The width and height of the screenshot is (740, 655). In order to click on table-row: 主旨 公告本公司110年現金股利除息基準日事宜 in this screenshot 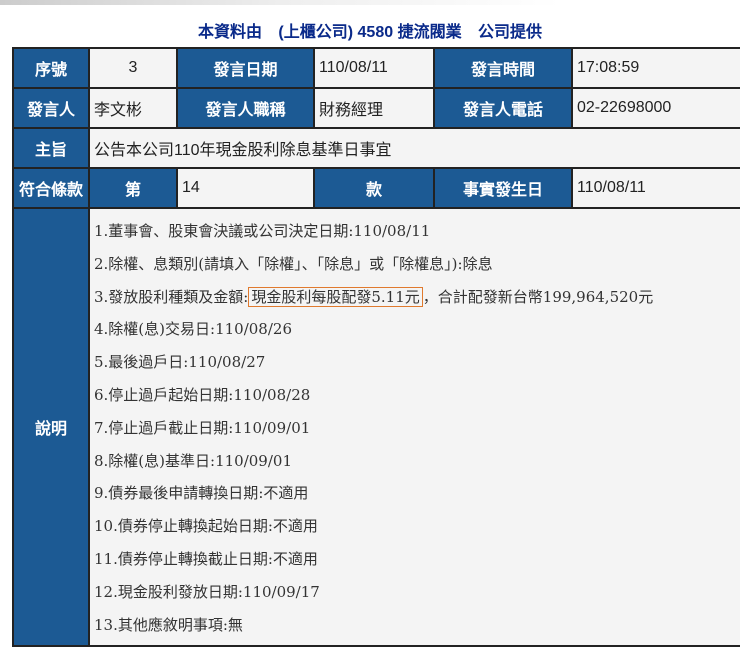, I will do `click(376, 148)`.